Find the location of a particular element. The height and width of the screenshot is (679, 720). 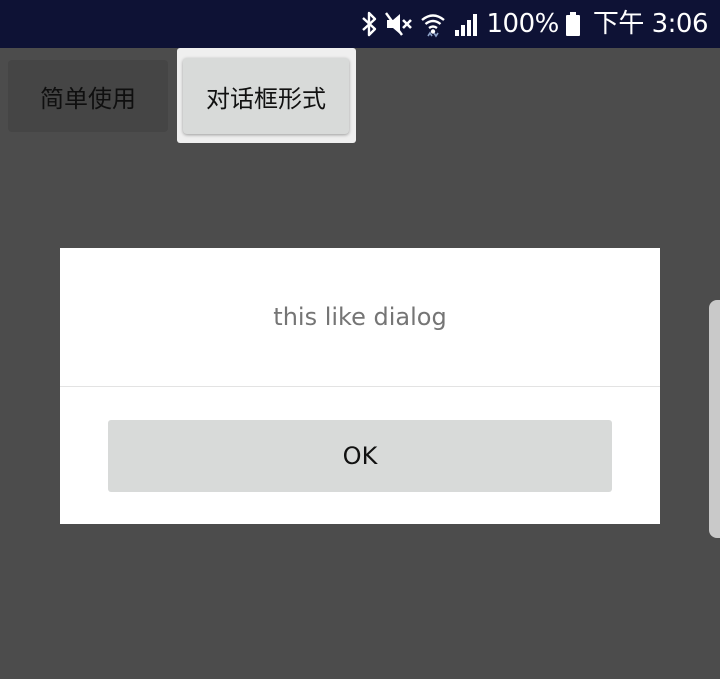

battery-icon is located at coordinates (573, 24).